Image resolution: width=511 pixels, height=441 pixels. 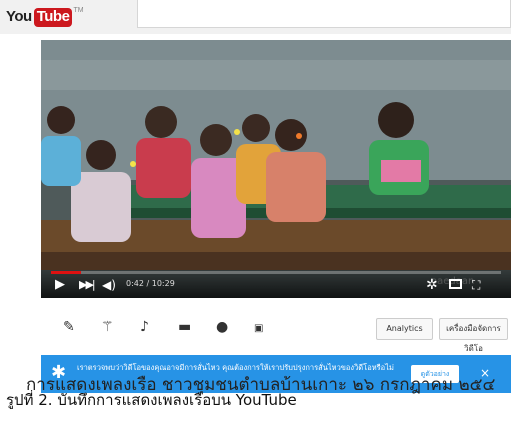 I want to click on logo-trademark: TM, so click(x=78, y=10).